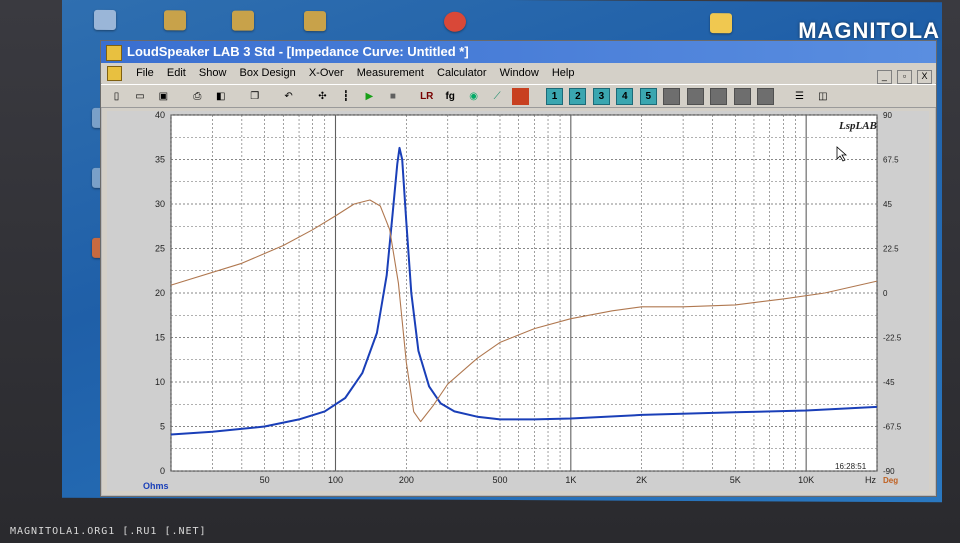 The height and width of the screenshot is (543, 960). What do you see at coordinates (213, 73) in the screenshot?
I see `menu-show: Show` at bounding box center [213, 73].